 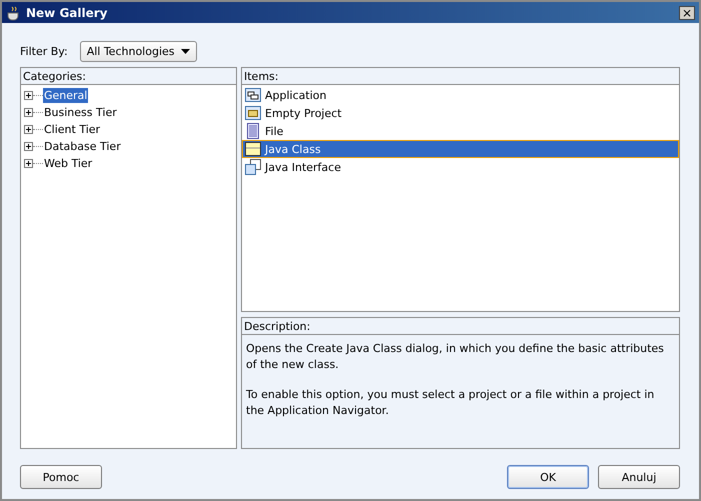 I want to click on list-item: Java Interface, so click(x=460, y=167).